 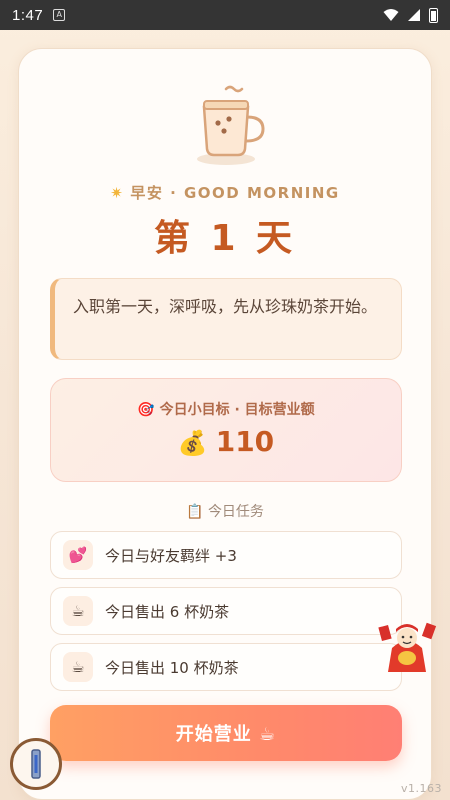 I want to click on goal-value: 💰 110, so click(x=226, y=441).